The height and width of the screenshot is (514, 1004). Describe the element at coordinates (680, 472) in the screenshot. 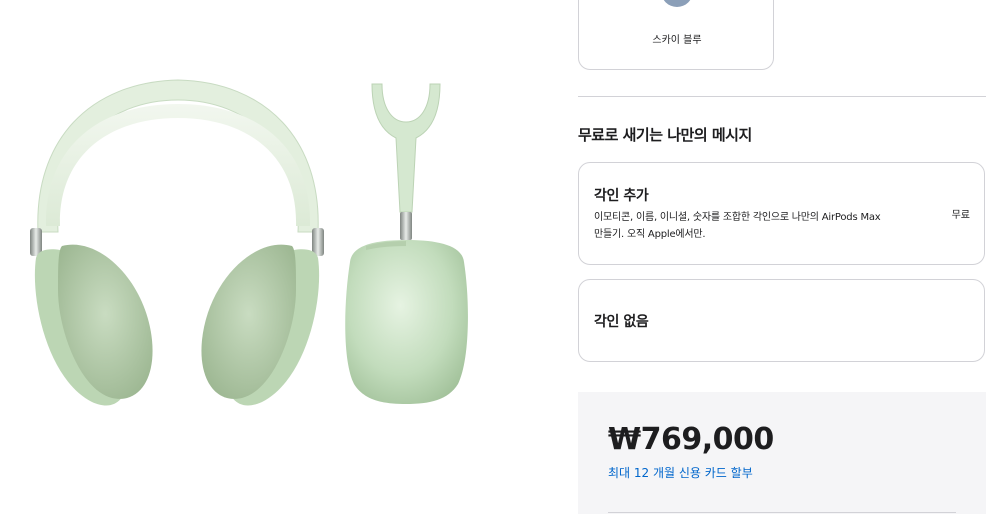

I see `installment-link: 최대 12 개월 신용 카드 할부` at that location.